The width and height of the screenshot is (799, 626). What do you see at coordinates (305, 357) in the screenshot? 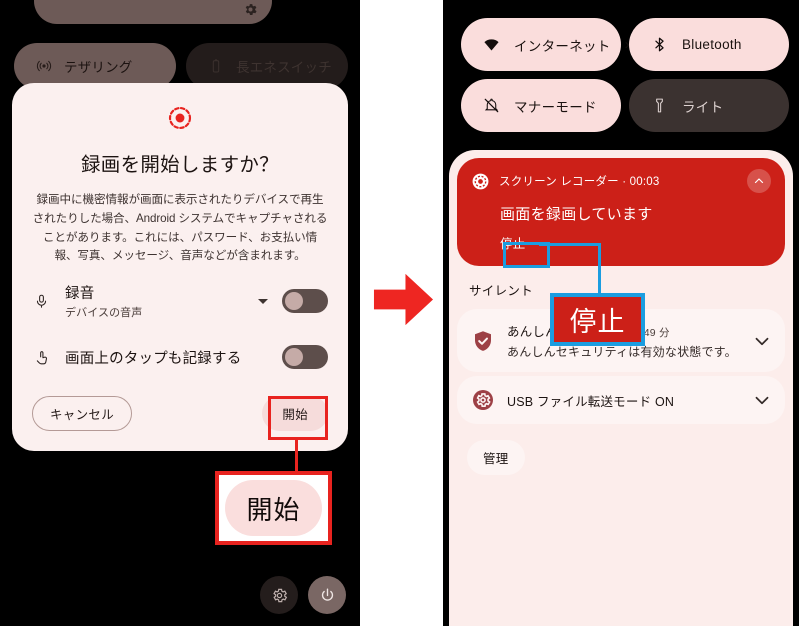
I see `show-taps-toggle-switch` at bounding box center [305, 357].